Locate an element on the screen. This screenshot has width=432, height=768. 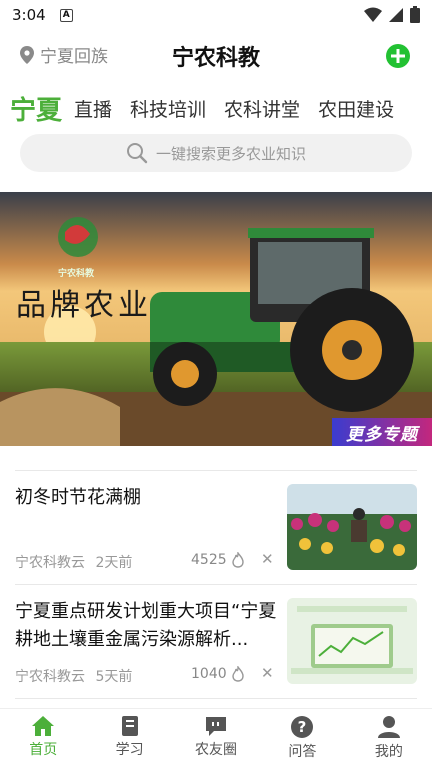
status-bar: 3:04 A is located at coordinates (216, 15).